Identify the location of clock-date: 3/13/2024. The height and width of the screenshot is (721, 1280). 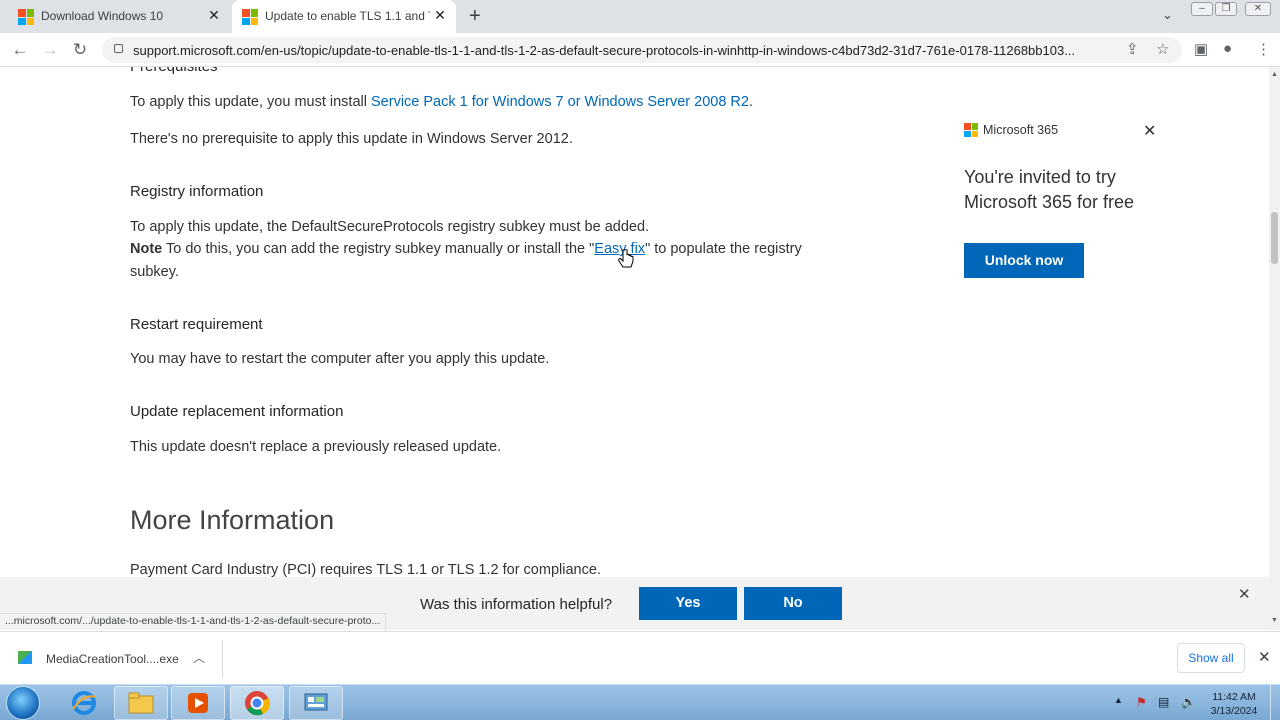
(1234, 711).